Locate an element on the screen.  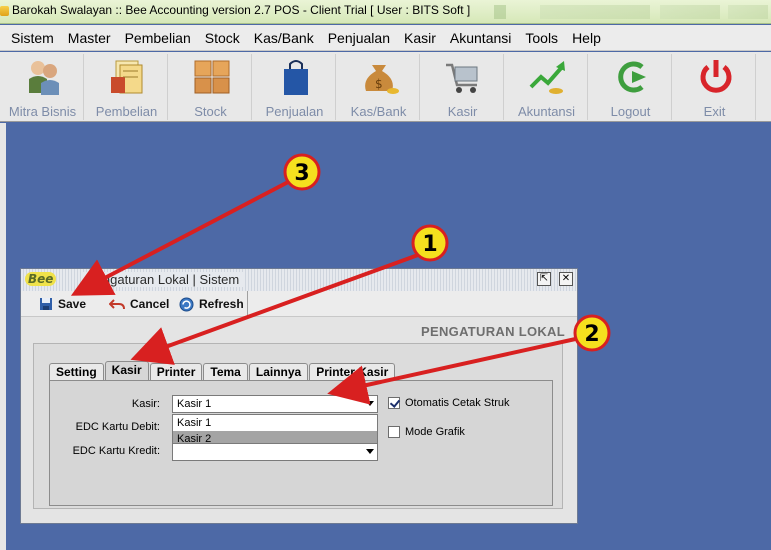
checkbox-empty-icon is located at coordinates (394, 432).